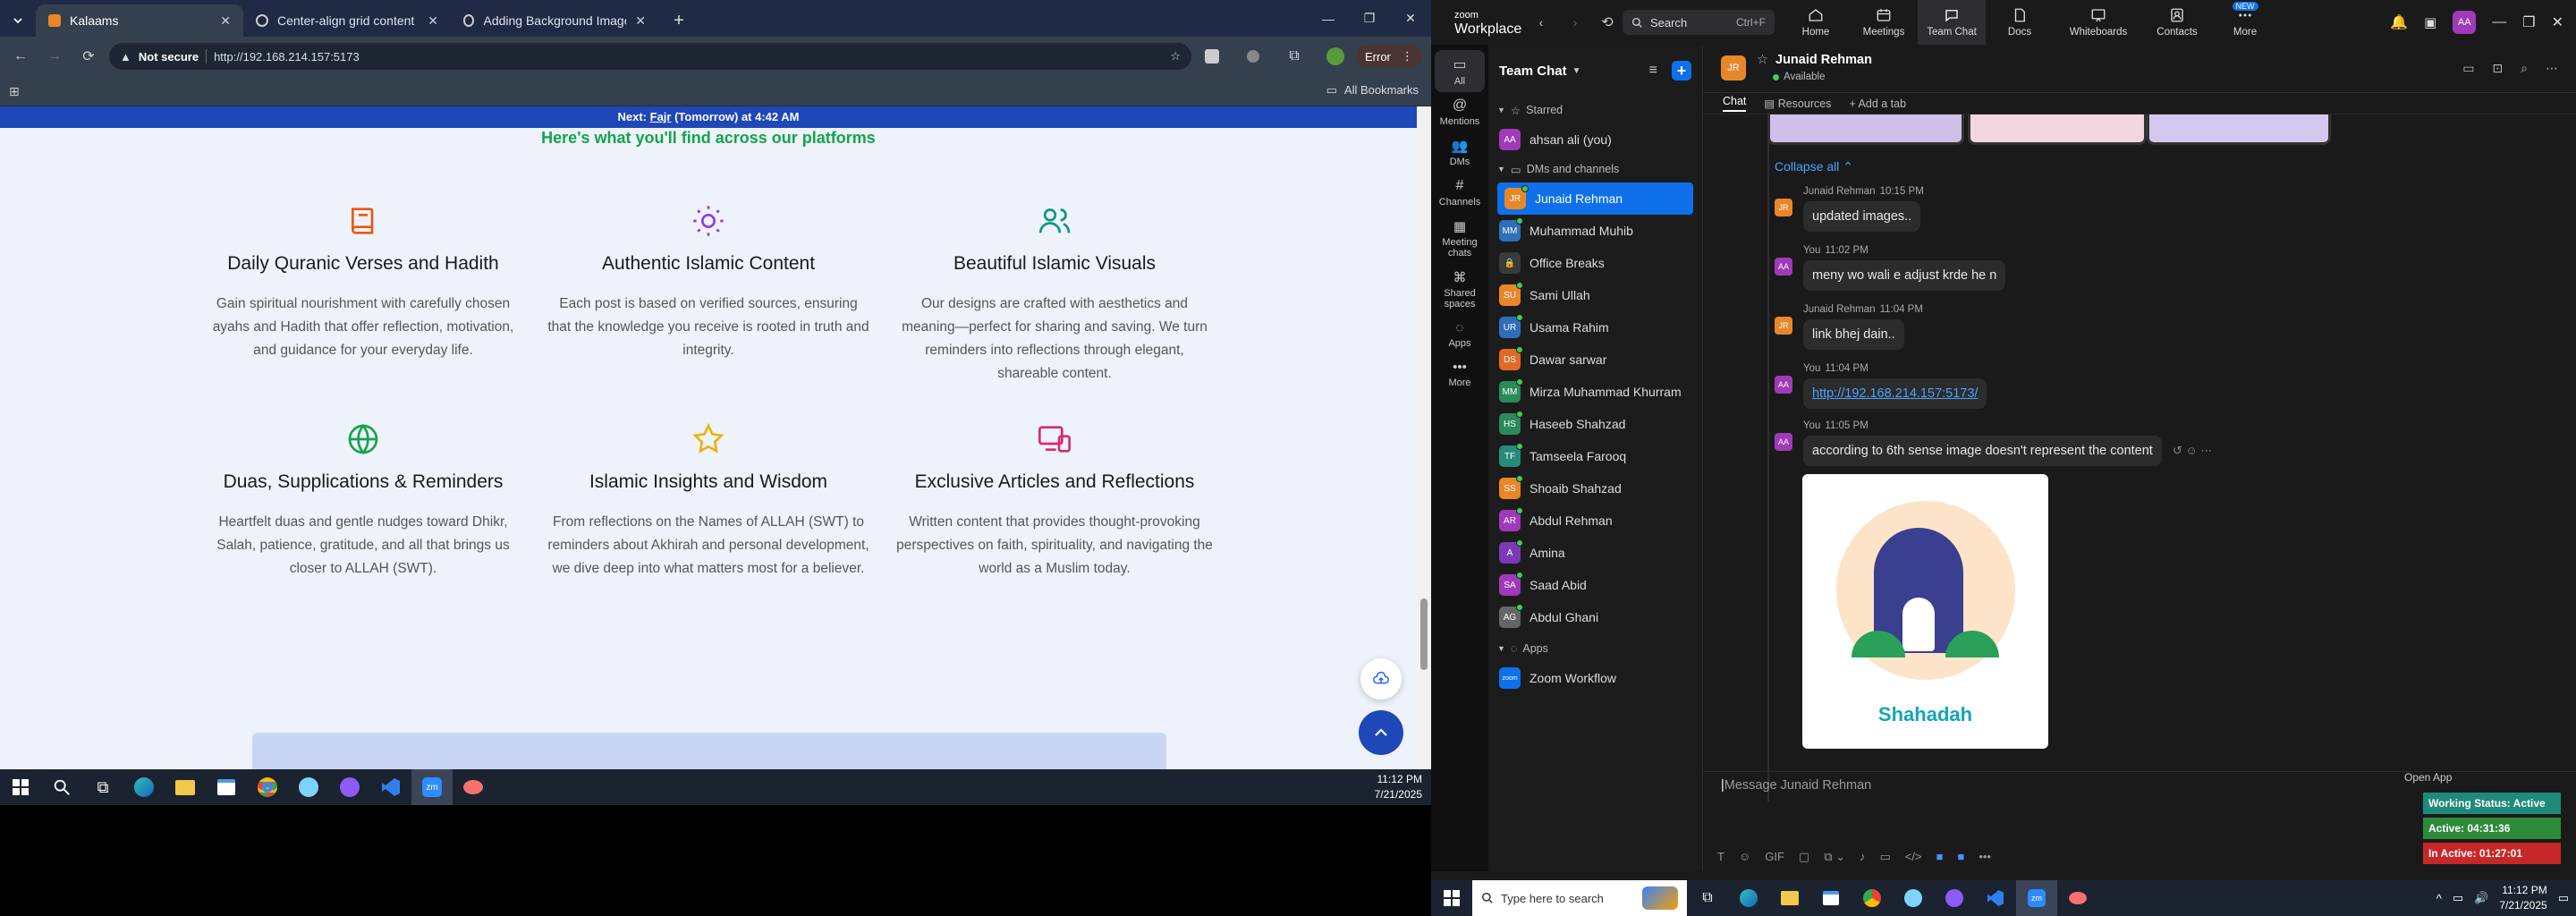 The image size is (2576, 916). I want to click on new-chat-button: +, so click(1681, 71).